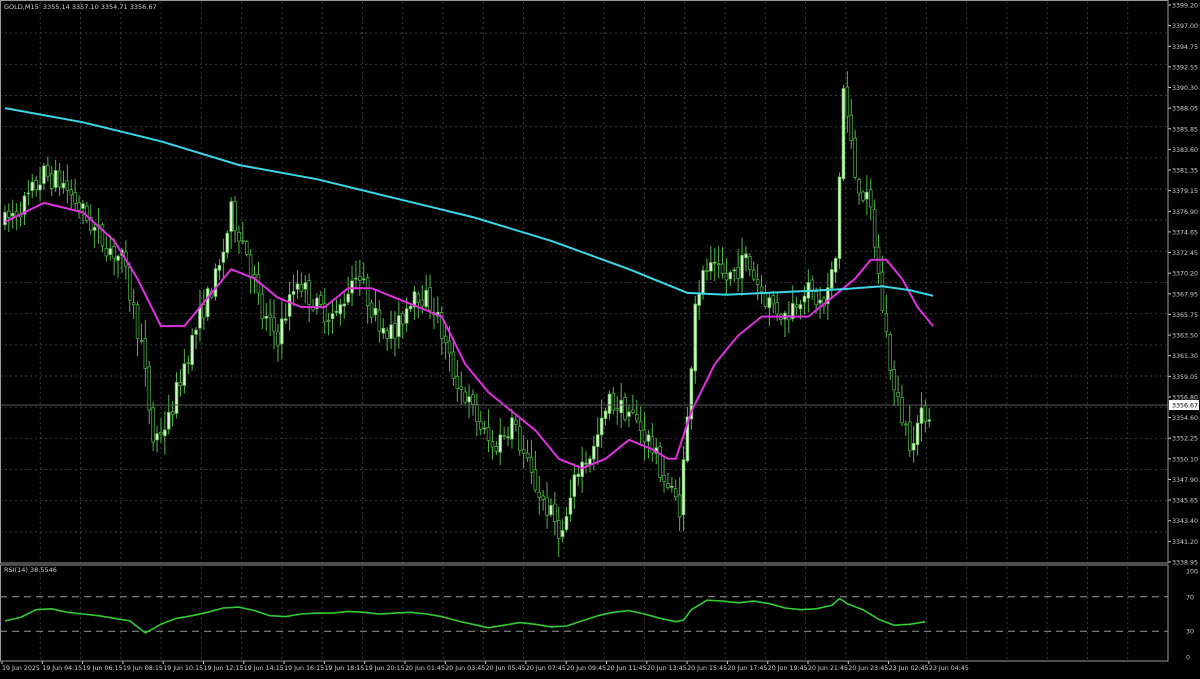  I want to click on rsi-axis: 100 70 30 0, so click(1192, 615).